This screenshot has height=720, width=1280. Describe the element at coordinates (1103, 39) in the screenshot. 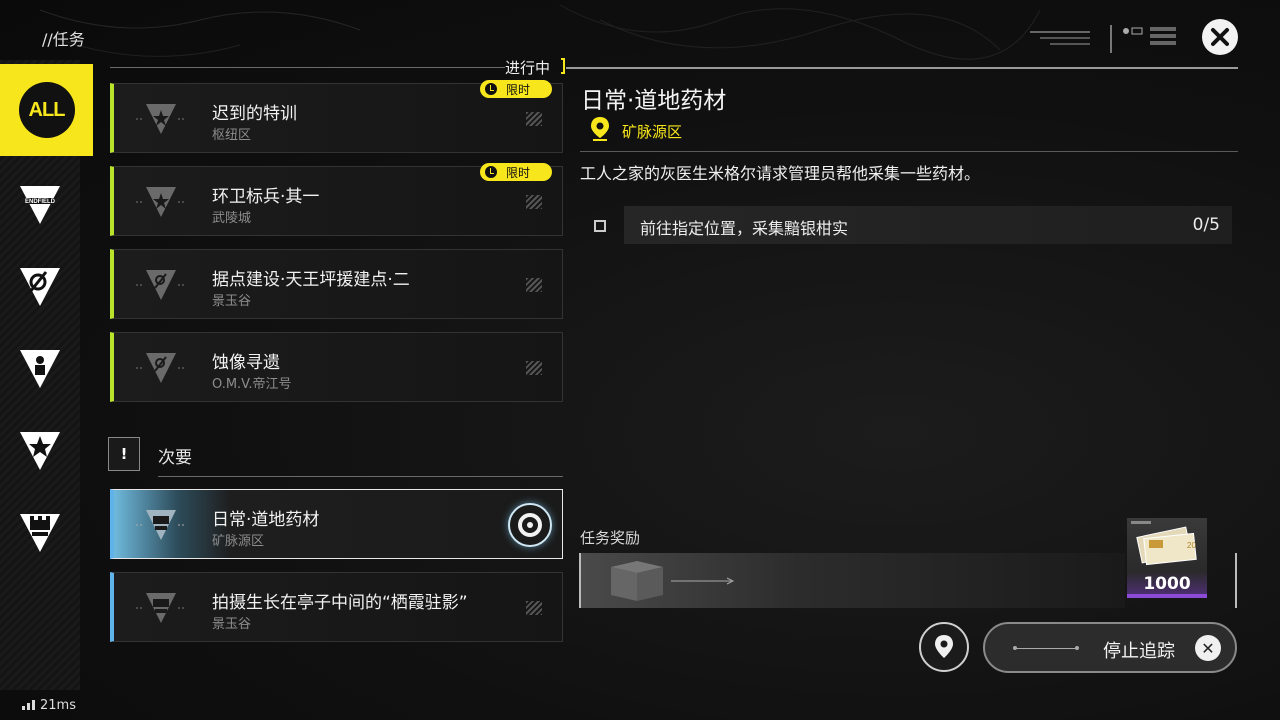

I see `hud-decoration` at that location.